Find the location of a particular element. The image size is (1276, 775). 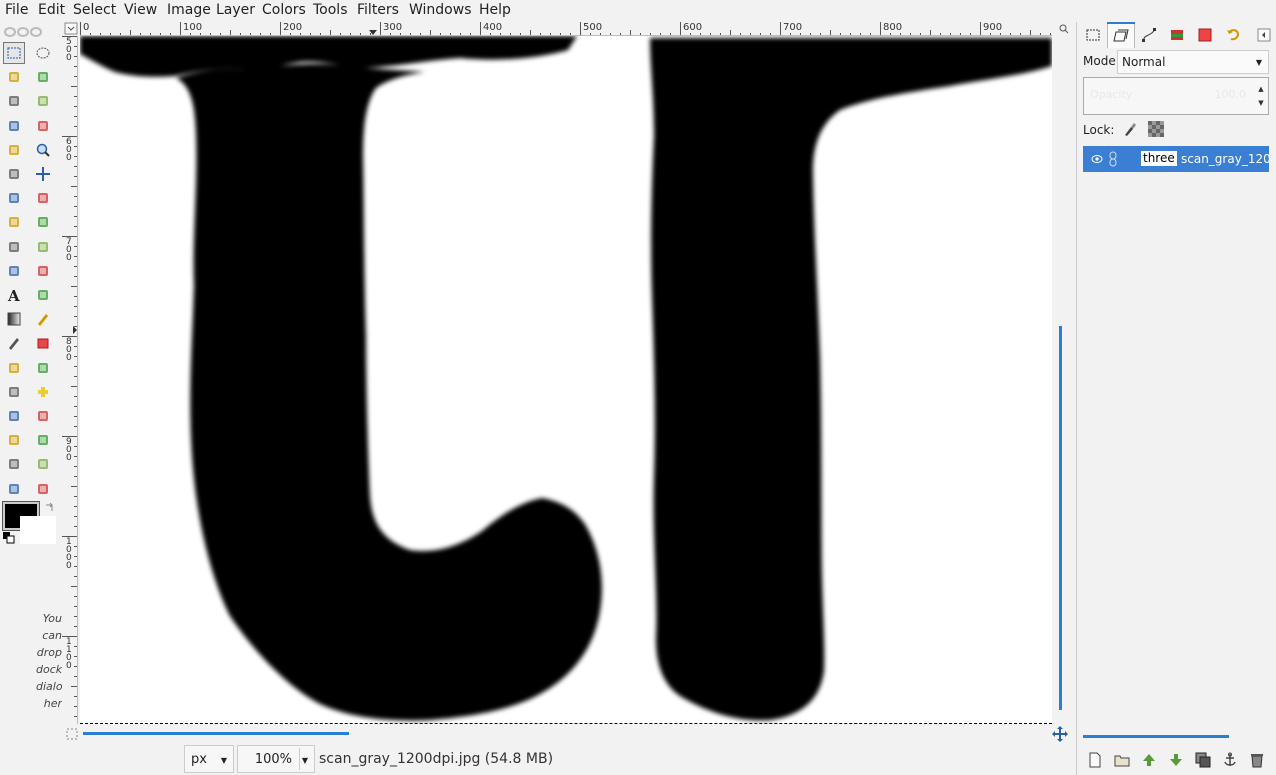

tool-pencil is located at coordinates (43, 319).